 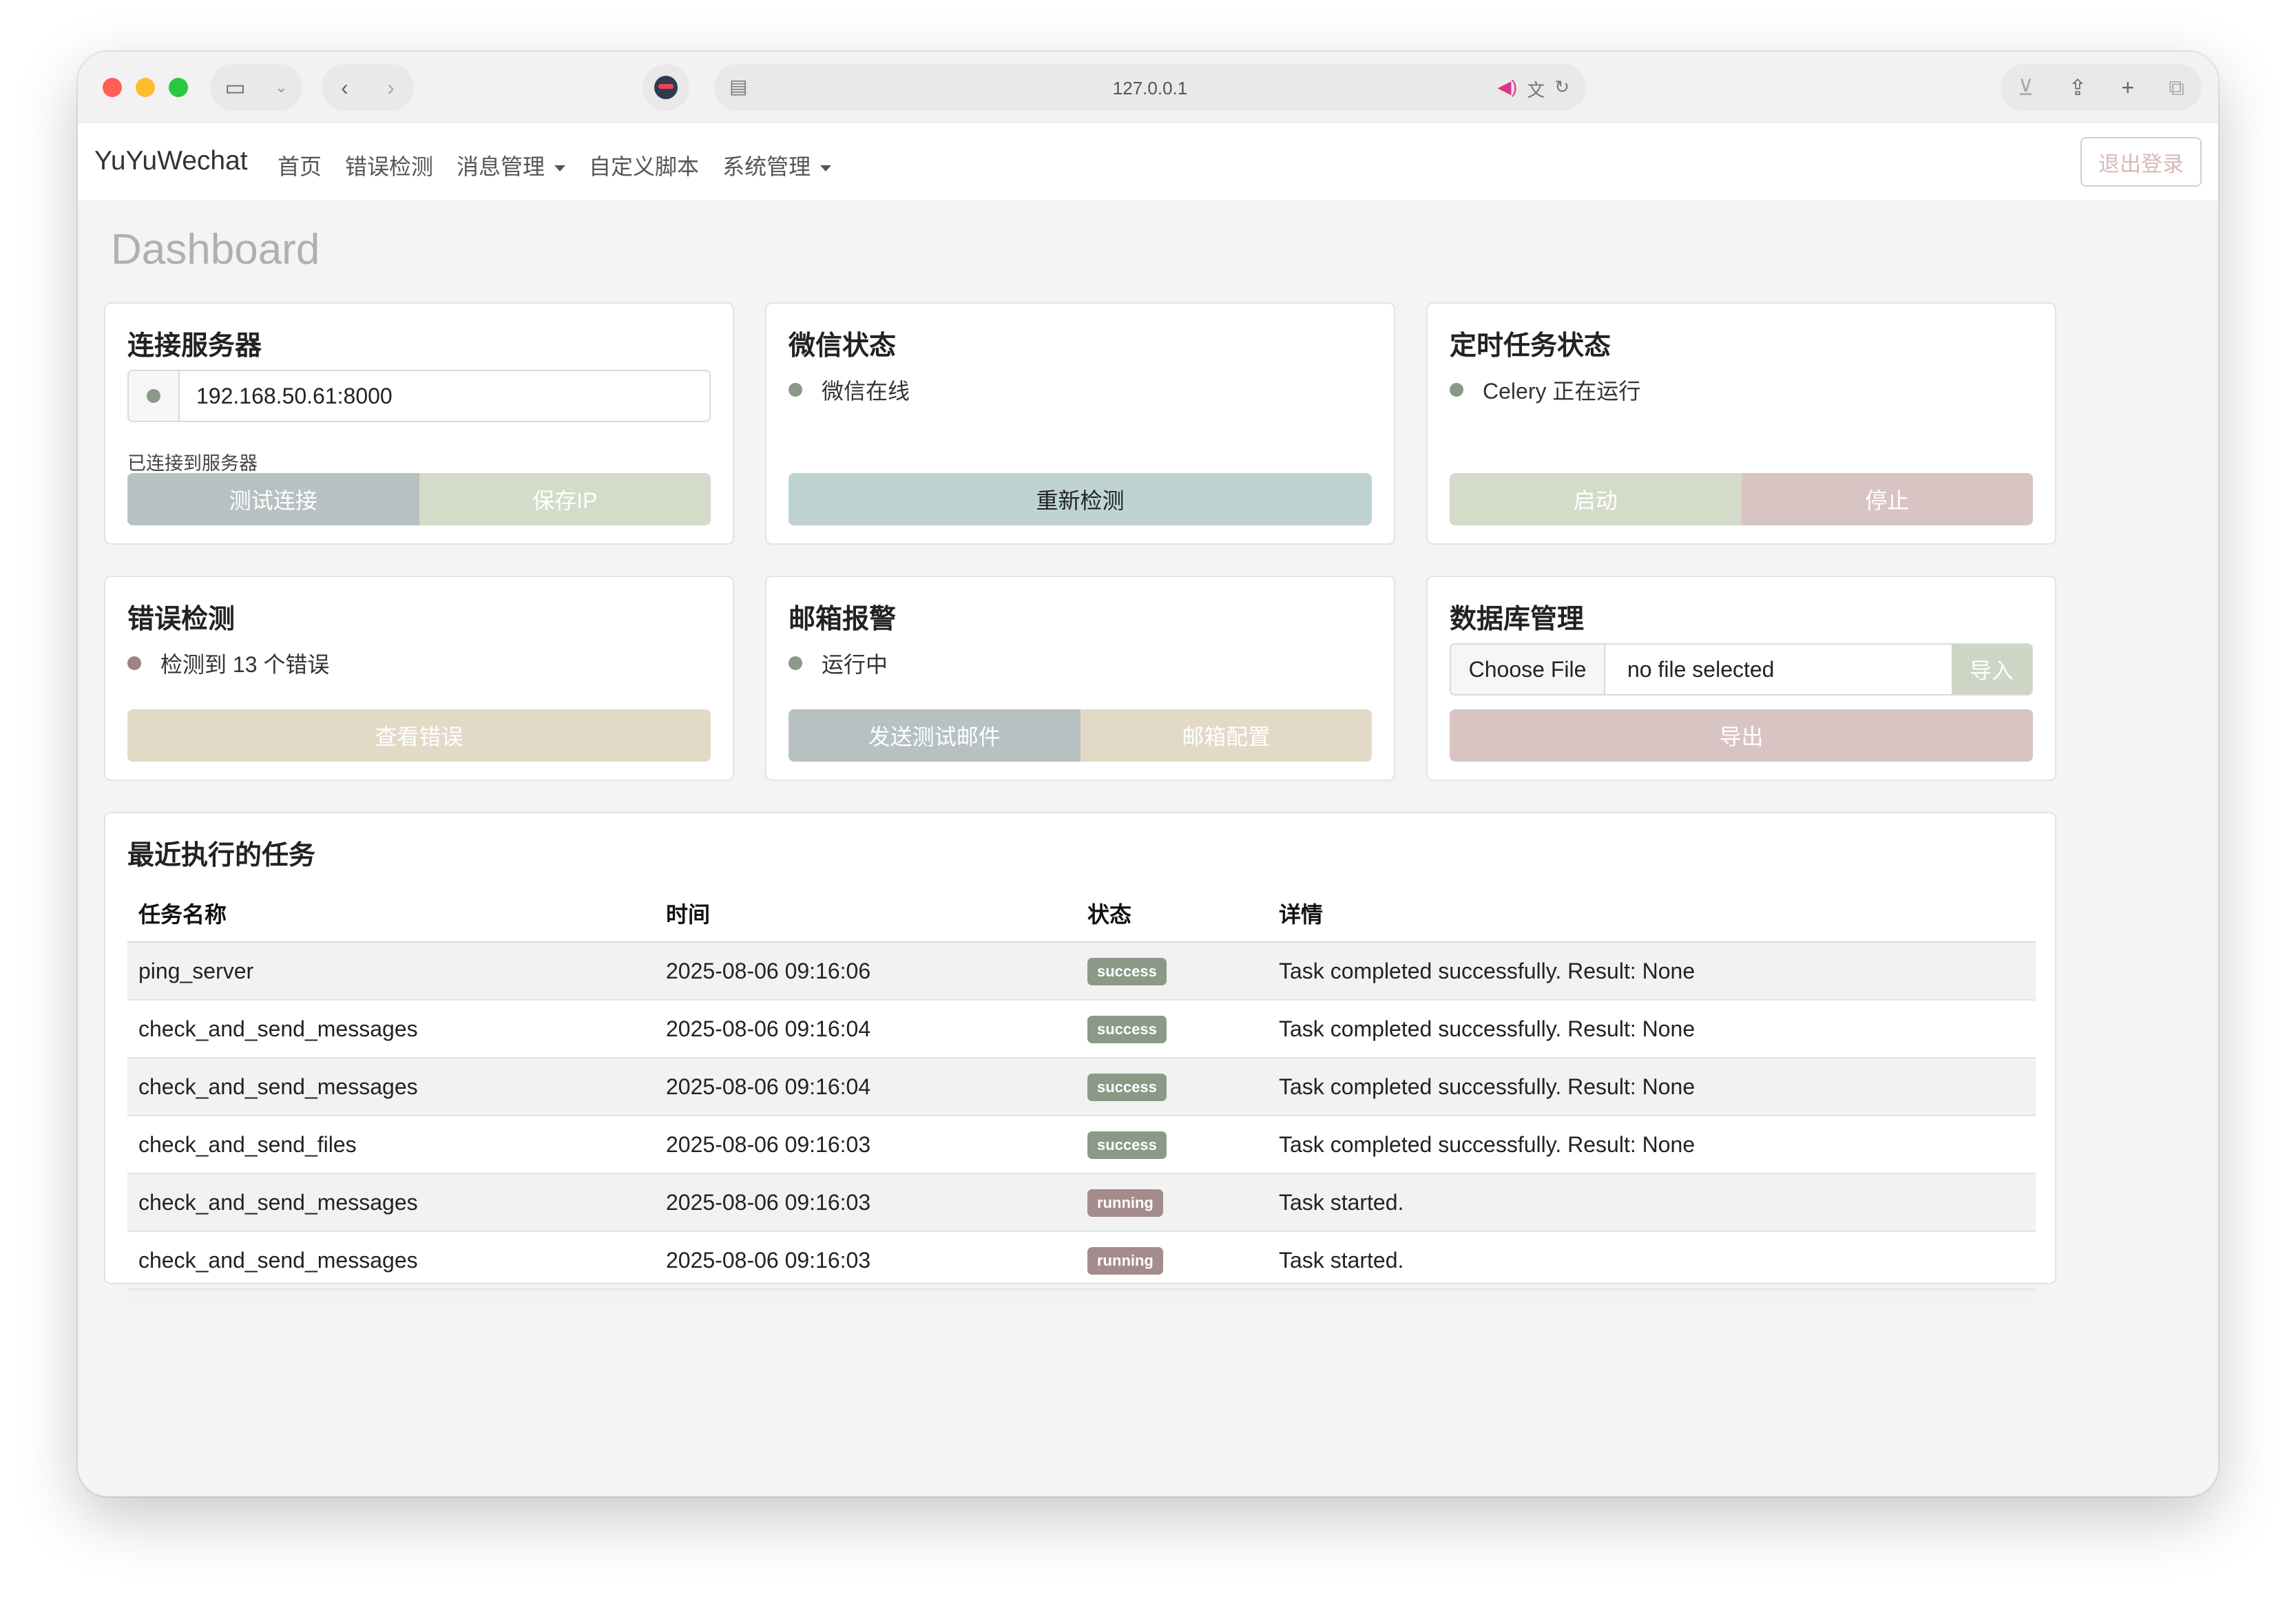 I want to click on nav-item-error-detection: 错误检测, so click(x=389, y=165).